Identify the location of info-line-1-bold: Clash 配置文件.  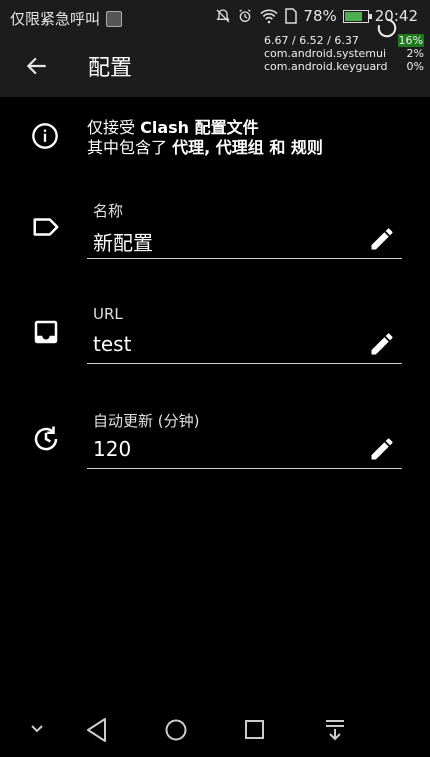
(199, 127).